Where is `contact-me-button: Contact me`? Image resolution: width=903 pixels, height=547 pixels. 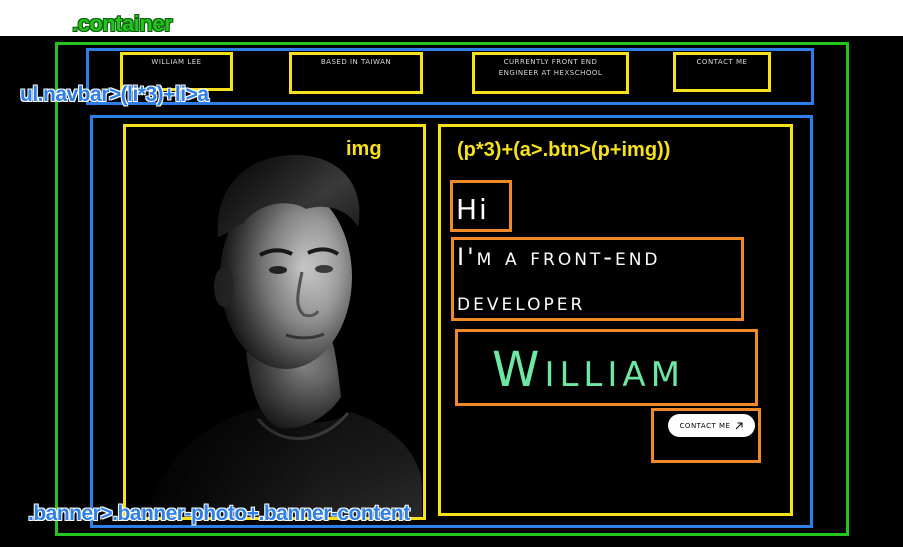
contact-me-button: Contact me is located at coordinates (711, 425).